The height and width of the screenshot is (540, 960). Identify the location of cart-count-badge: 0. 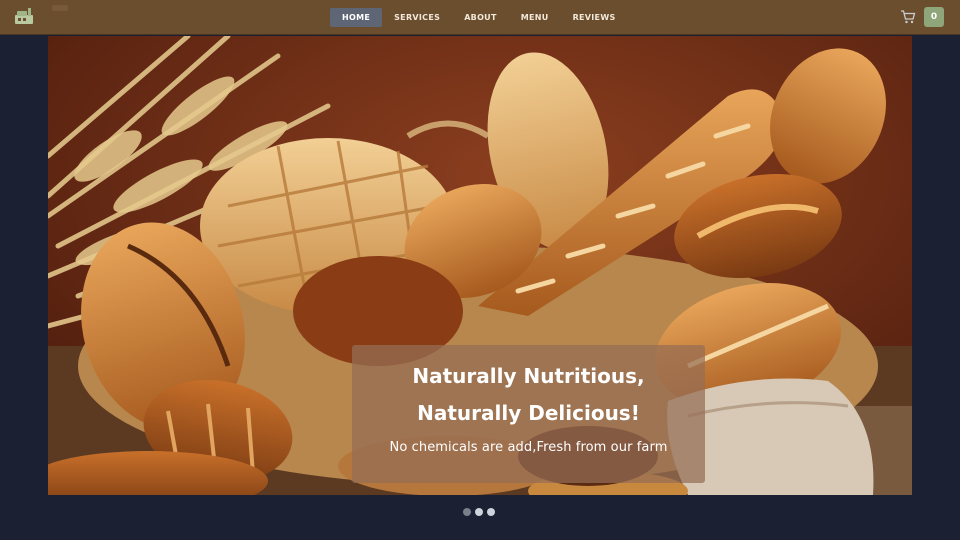
(934, 17).